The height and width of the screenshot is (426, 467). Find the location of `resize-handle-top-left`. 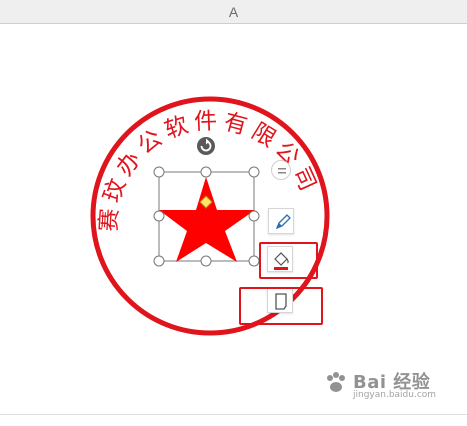

resize-handle-top-left is located at coordinates (159, 172).